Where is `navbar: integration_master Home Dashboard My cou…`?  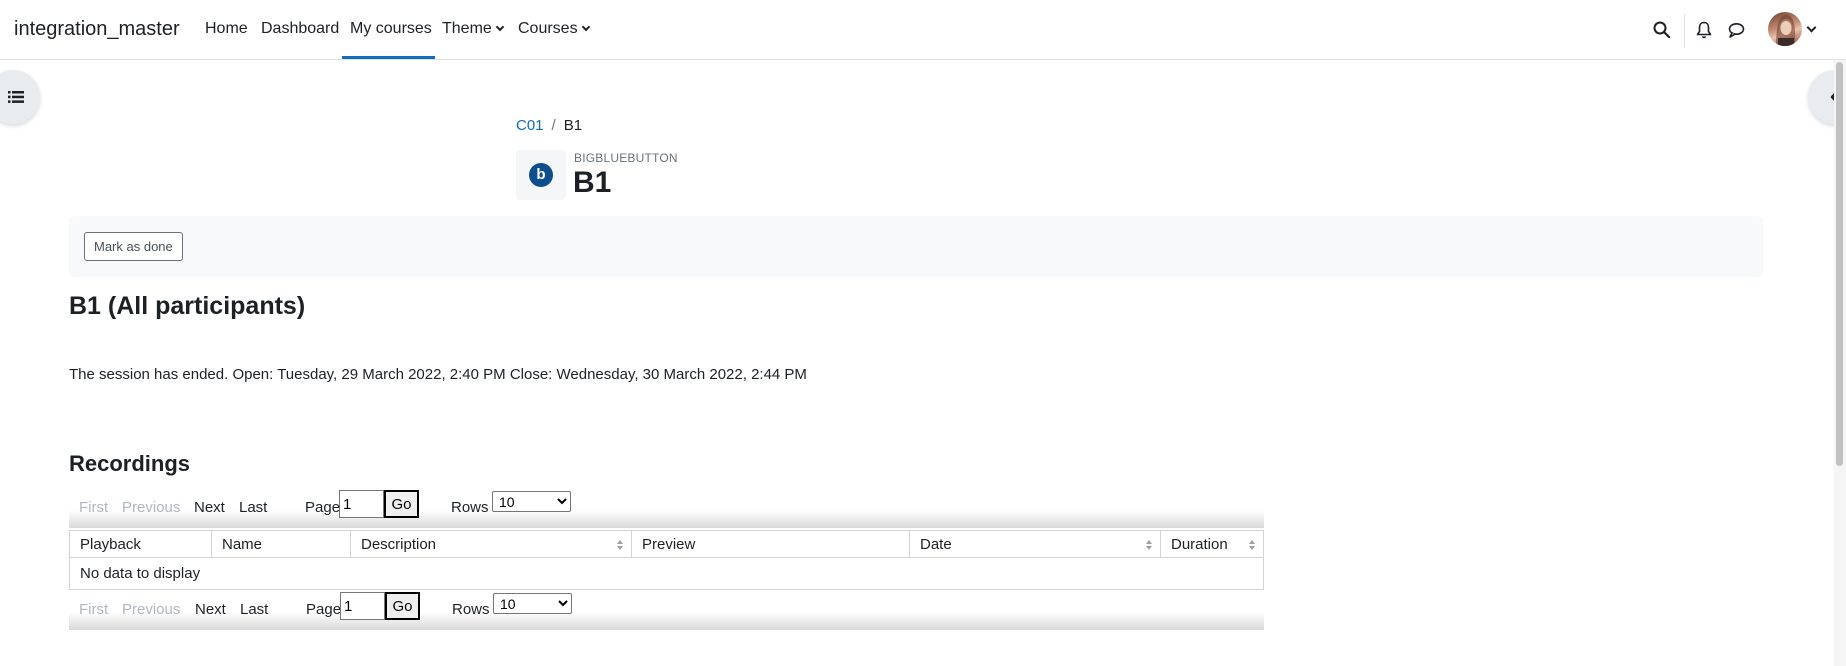
navbar: integration_master Home Dashboard My cou… is located at coordinates (923, 30).